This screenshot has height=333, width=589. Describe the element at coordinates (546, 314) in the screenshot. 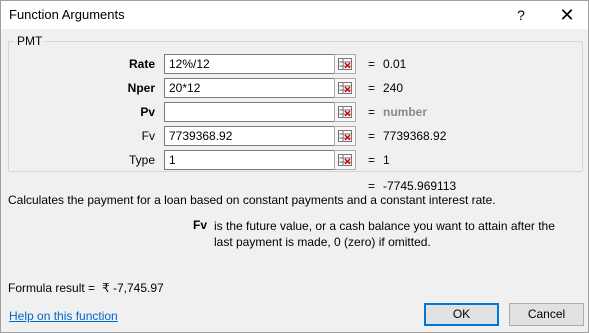

I see `cancel-button: Cancel` at that location.